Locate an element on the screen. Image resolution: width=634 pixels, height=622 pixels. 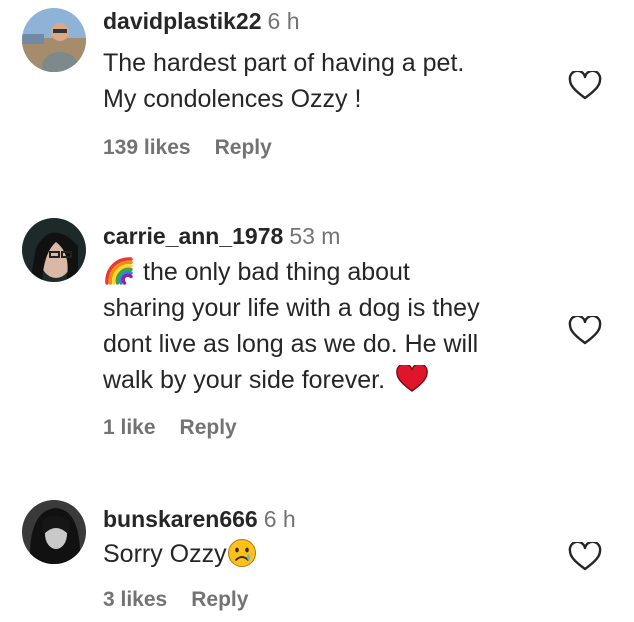
comment-text-line: the only bad thing about is located at coordinates (276, 272).